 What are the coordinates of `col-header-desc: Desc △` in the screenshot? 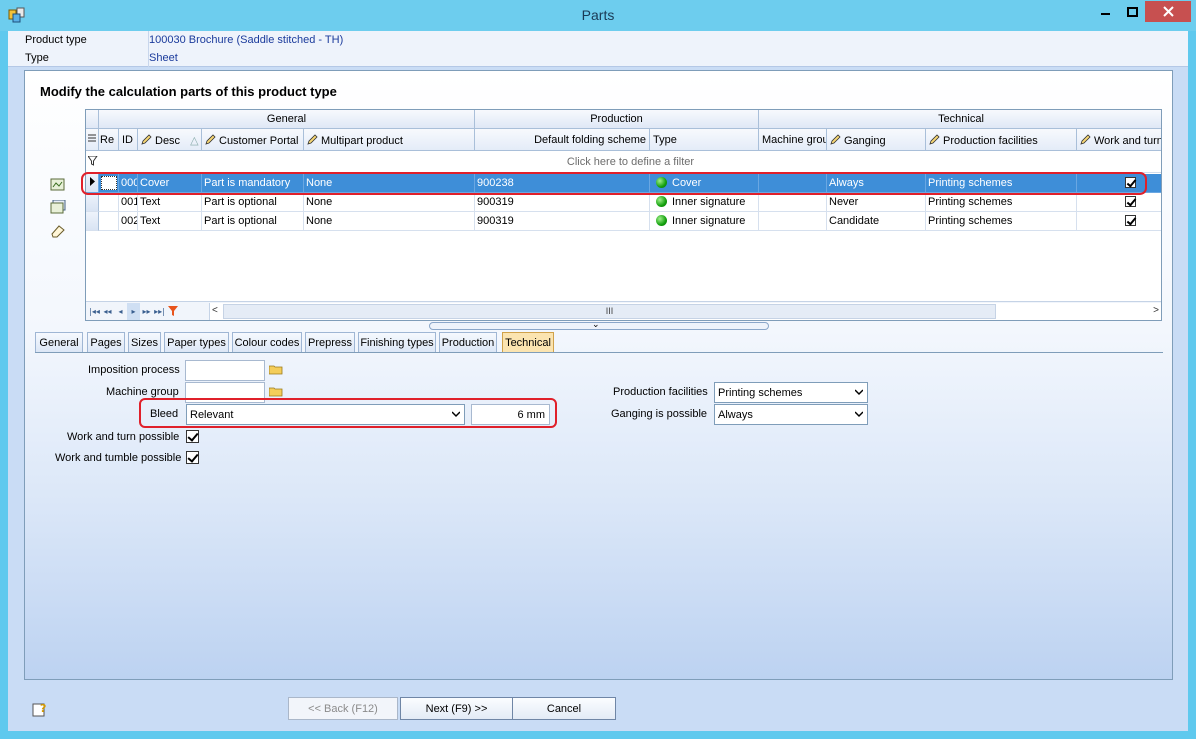 It's located at (170, 139).